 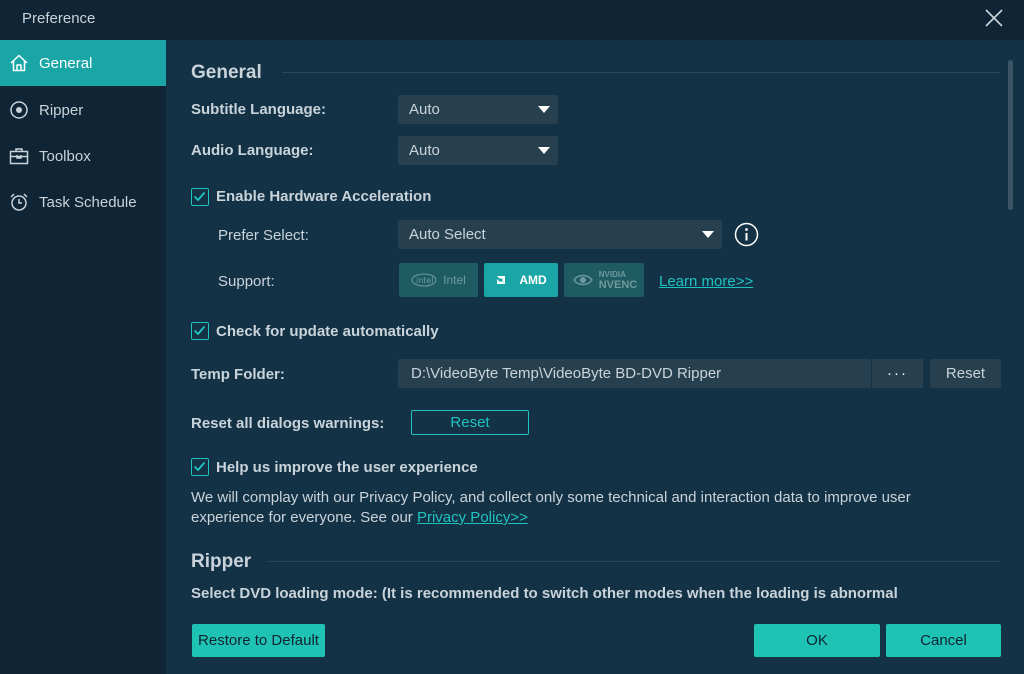 I want to click on amd-support-chip: AMD, so click(x=521, y=280).